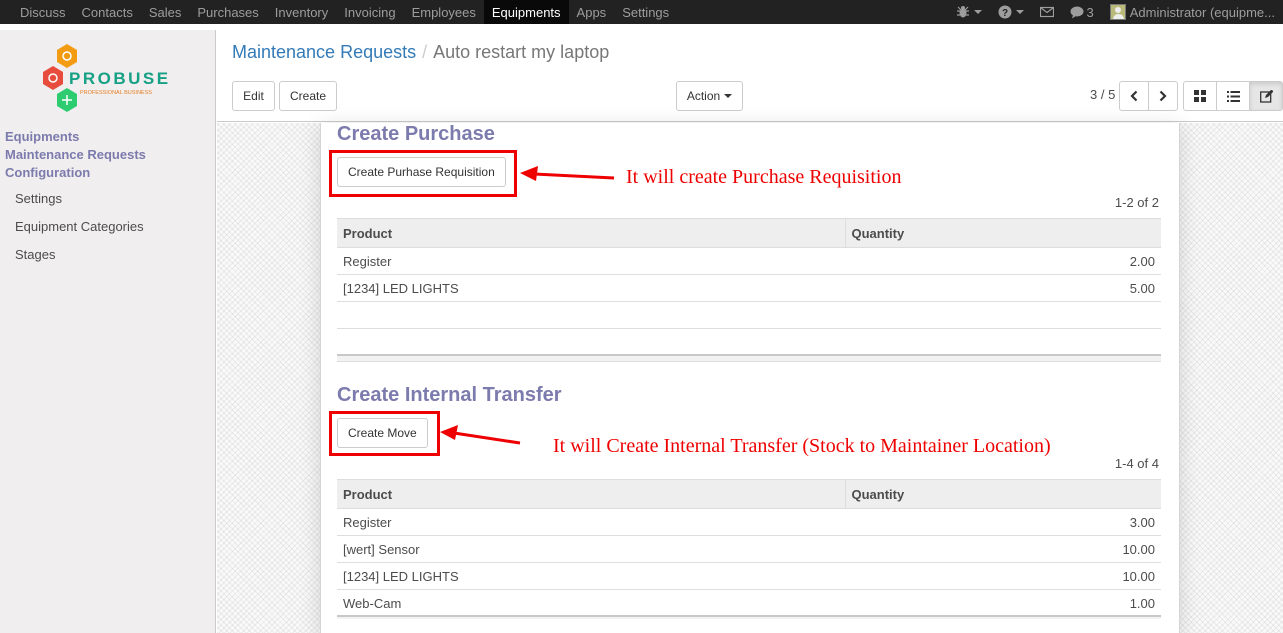  What do you see at coordinates (369, 12) in the screenshot?
I see `menu-invoicing: Invoicing` at bounding box center [369, 12].